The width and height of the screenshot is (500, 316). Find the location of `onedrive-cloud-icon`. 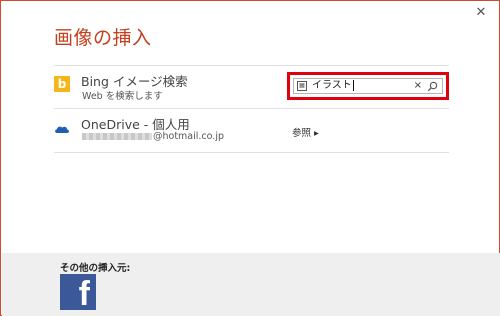

onedrive-cloud-icon is located at coordinates (62, 129).